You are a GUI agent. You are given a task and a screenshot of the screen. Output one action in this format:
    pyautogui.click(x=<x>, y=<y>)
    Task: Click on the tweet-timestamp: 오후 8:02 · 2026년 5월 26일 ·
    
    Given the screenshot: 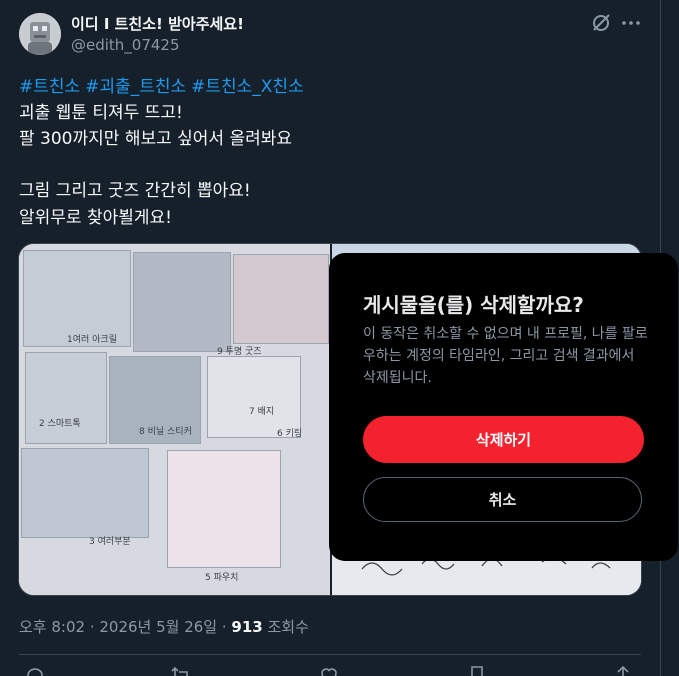 What is the action you would take?
    pyautogui.click(x=125, y=627)
    